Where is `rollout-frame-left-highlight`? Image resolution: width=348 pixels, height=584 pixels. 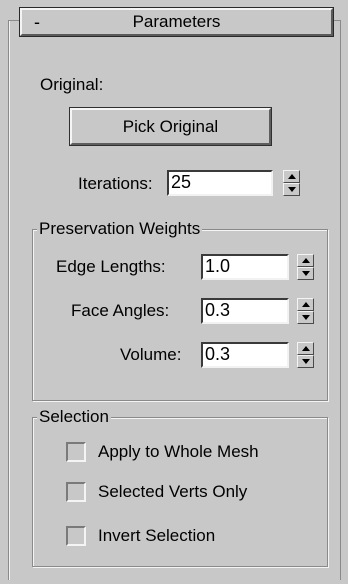 rollout-frame-left-highlight is located at coordinates (9, 300).